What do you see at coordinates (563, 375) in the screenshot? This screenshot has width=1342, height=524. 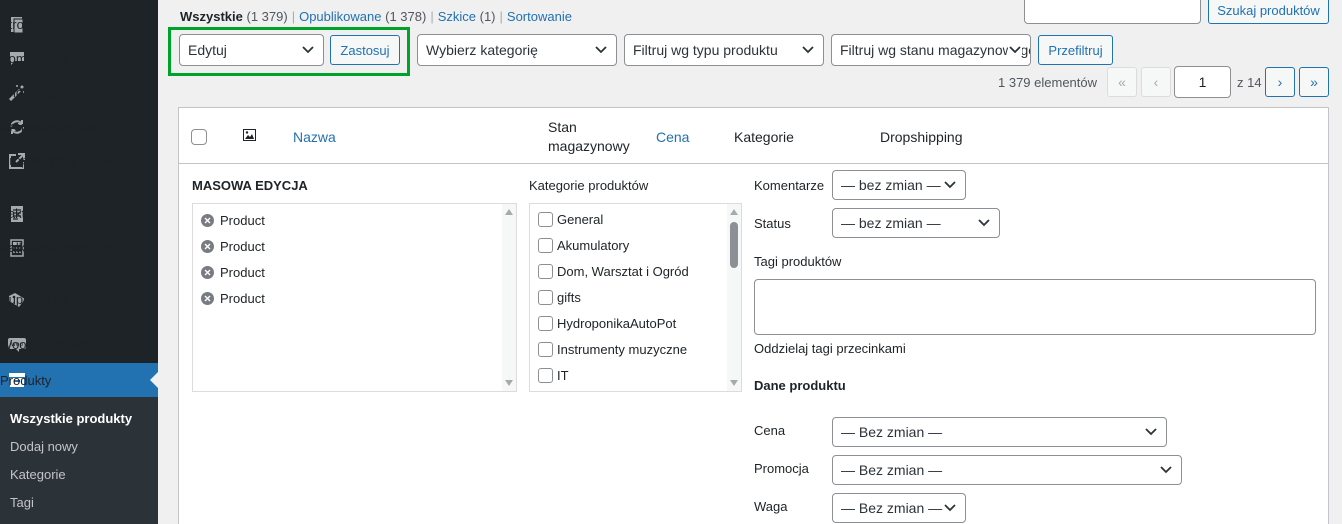 I see `category-label: IT` at bounding box center [563, 375].